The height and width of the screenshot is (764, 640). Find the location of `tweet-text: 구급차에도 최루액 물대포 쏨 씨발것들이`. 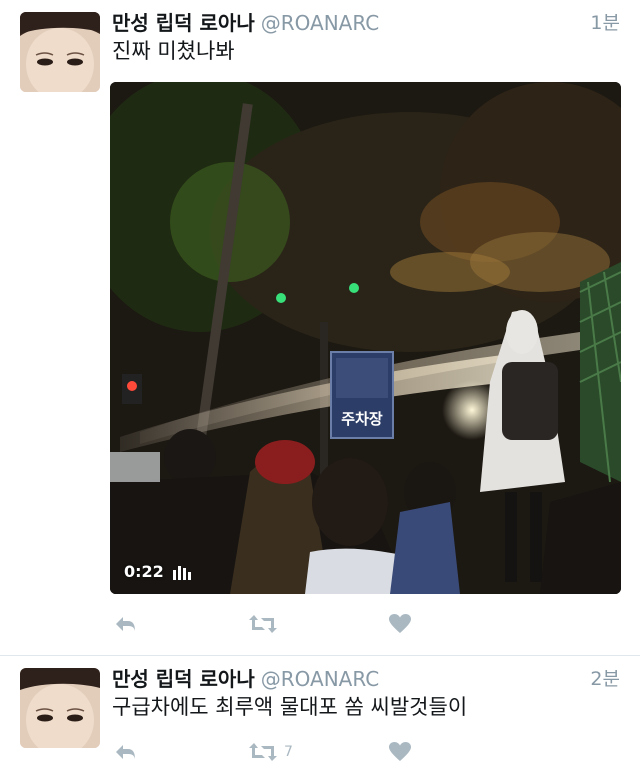

tweet-text: 구급차에도 최루액 물대포 쏨 씨발것들이 is located at coordinates (290, 707).